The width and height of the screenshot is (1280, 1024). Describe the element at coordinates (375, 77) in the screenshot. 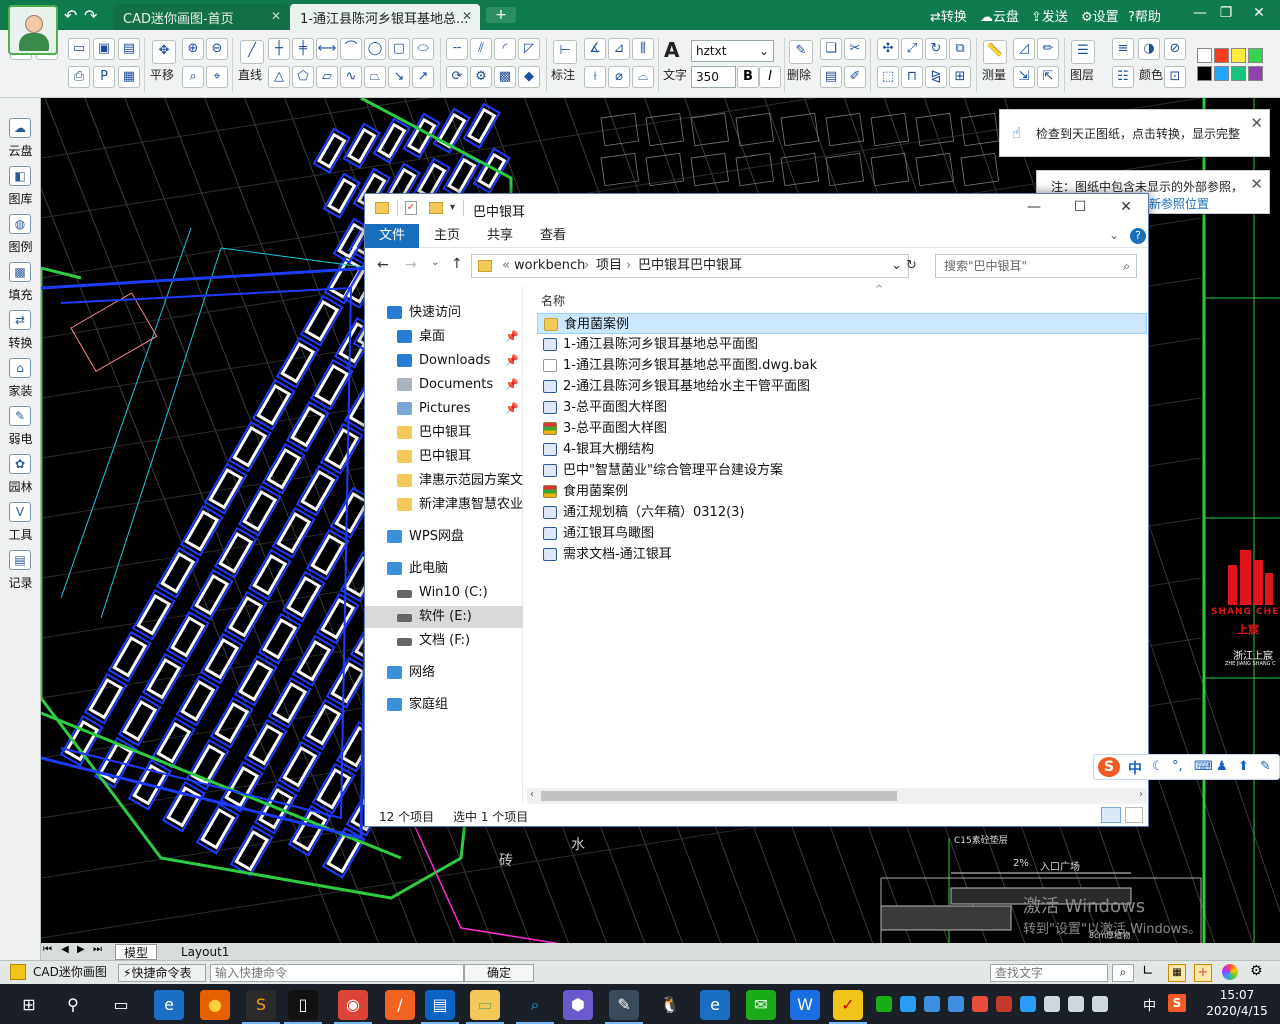

I see `trapezoid-icon: ⏢` at that location.